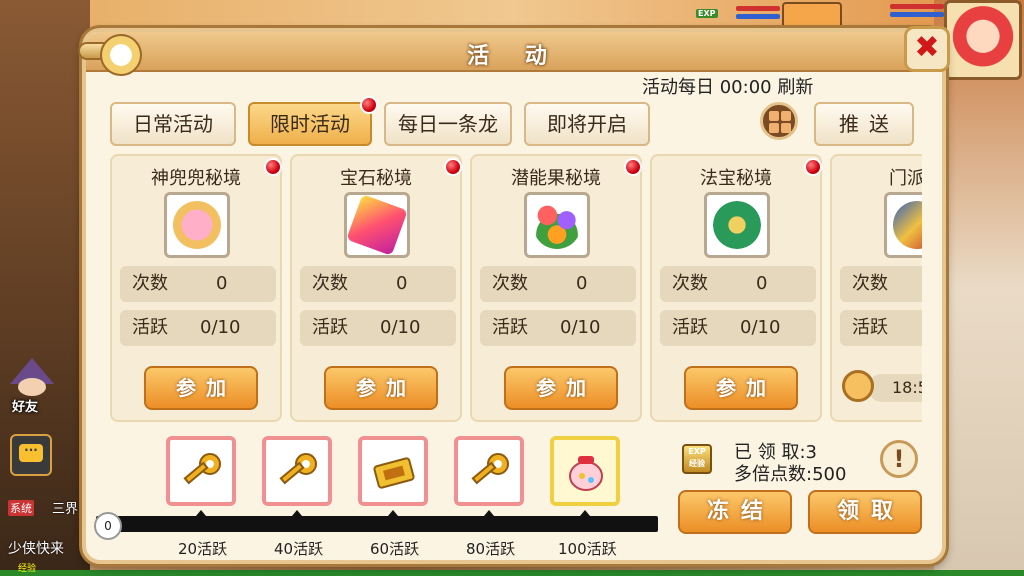 This screenshot has width=1024, height=576. Describe the element at coordinates (899, 459) in the screenshot. I see `info-button: !` at that location.